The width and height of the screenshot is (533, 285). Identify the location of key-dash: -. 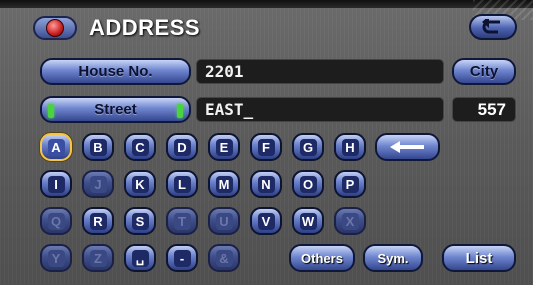
(182, 258).